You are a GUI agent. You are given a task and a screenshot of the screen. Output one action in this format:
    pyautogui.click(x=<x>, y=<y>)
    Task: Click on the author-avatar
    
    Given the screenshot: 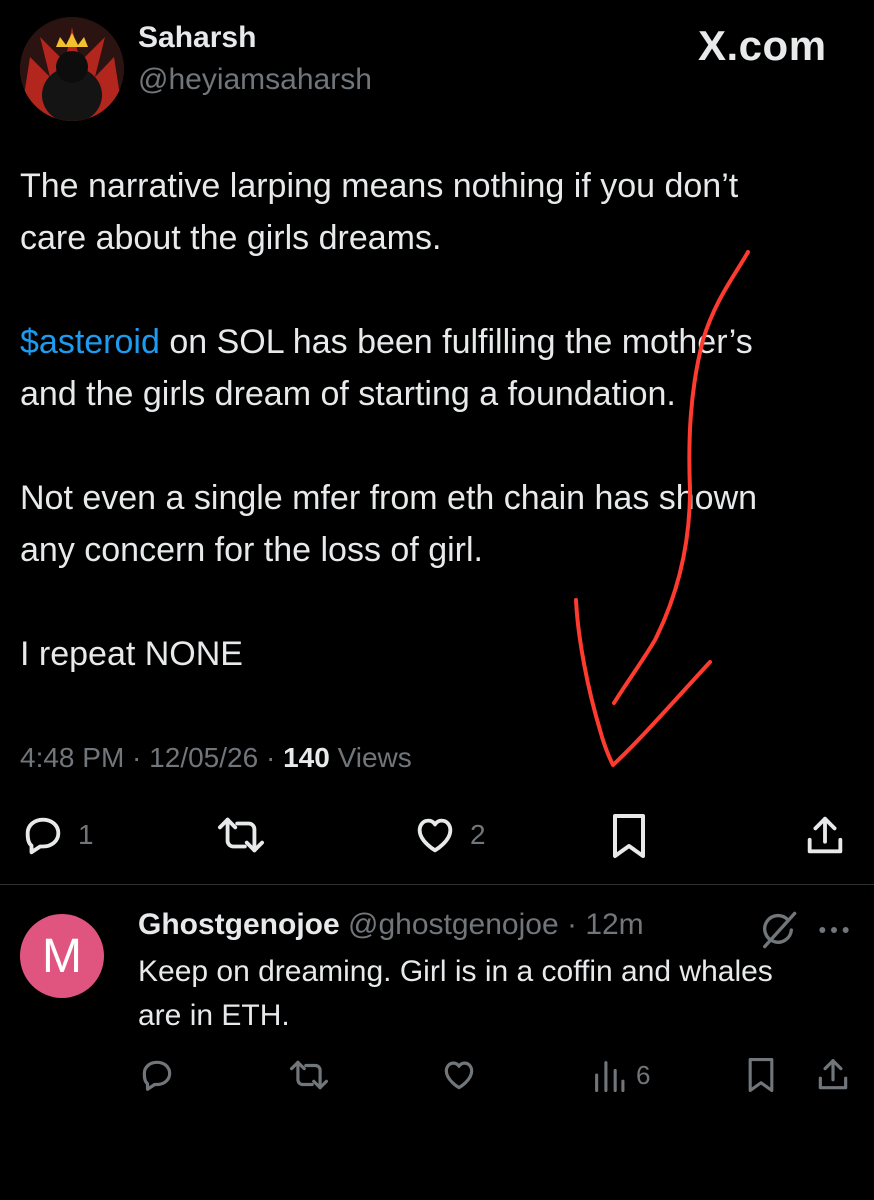 What is the action you would take?
    pyautogui.click(x=72, y=69)
    